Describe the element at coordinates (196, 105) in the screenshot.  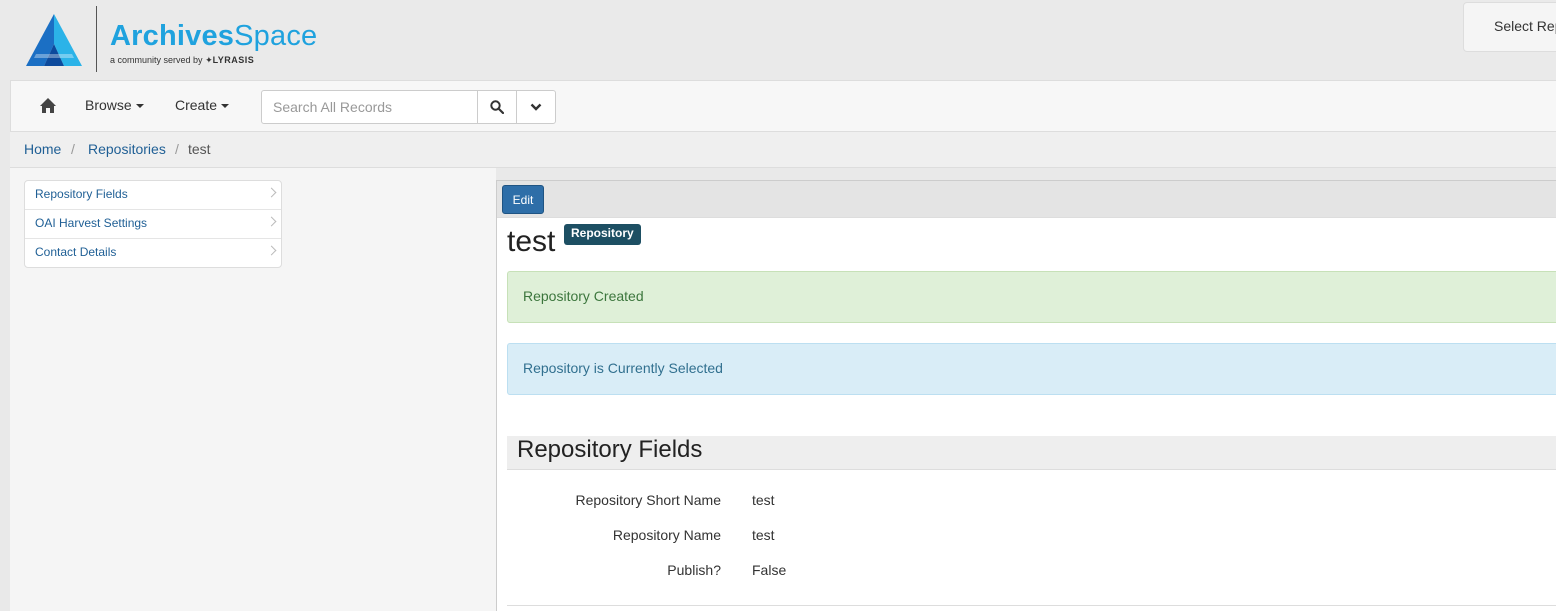
I see `create-label: Create` at that location.